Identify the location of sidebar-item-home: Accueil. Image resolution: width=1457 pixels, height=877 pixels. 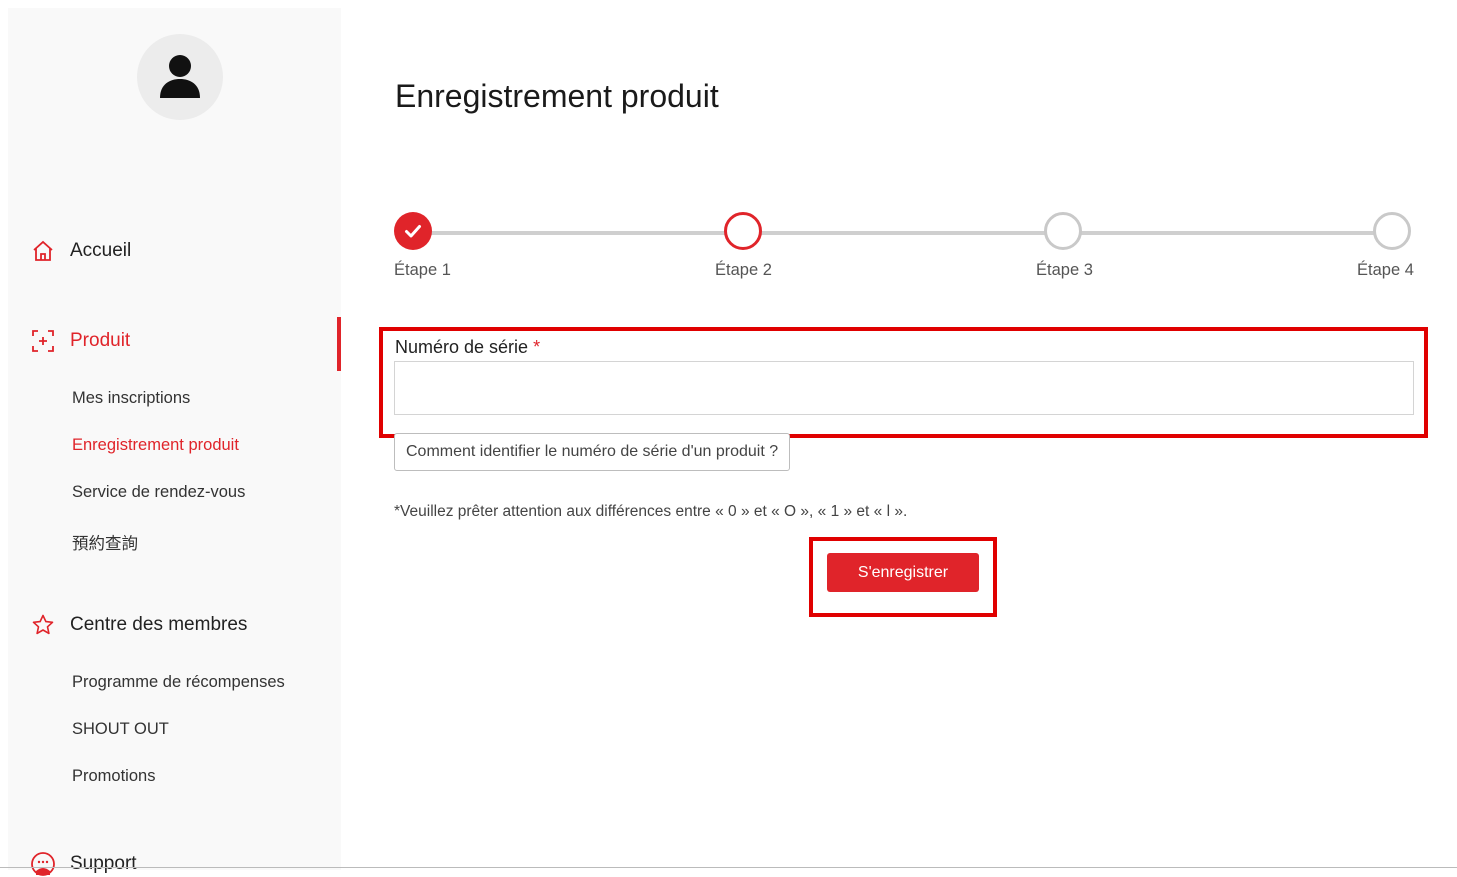
(80, 251).